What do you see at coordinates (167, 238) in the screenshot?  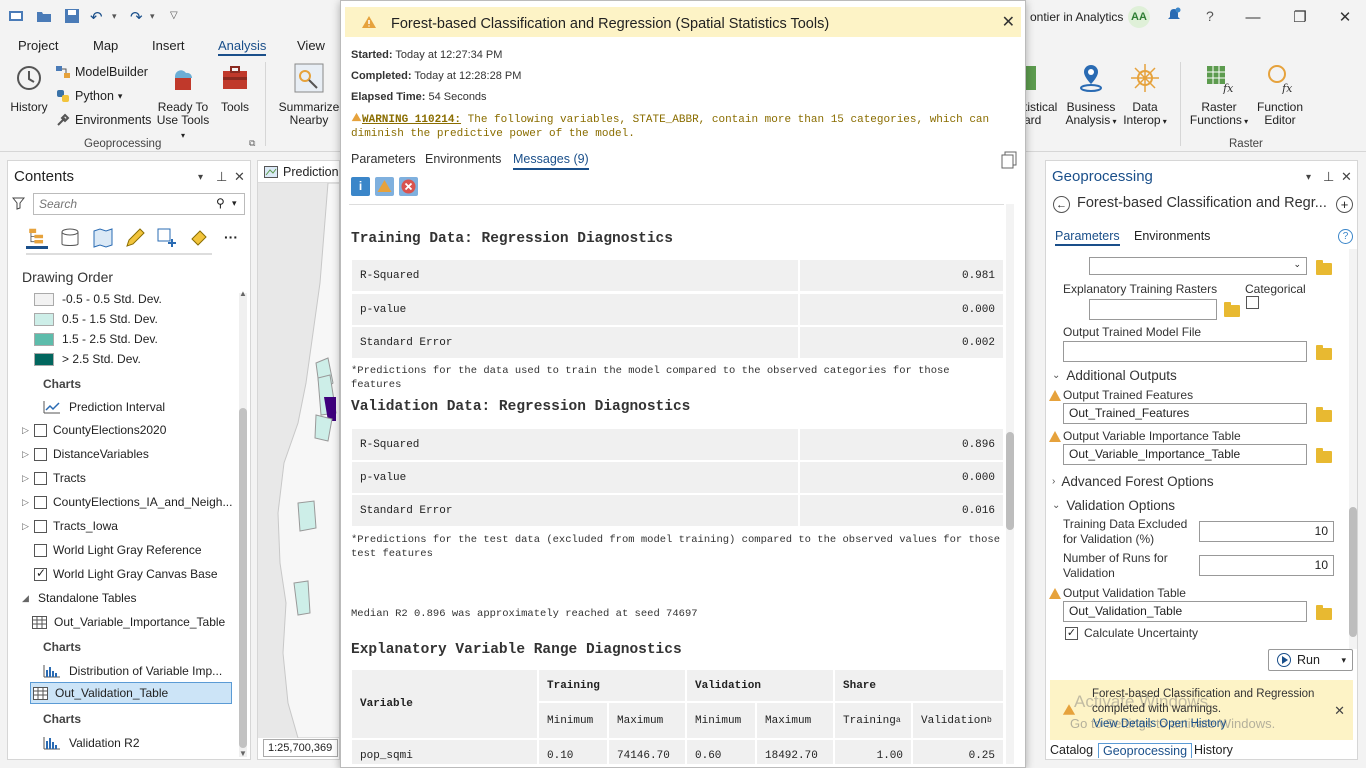 I see `list-by-snapping-icon` at bounding box center [167, 238].